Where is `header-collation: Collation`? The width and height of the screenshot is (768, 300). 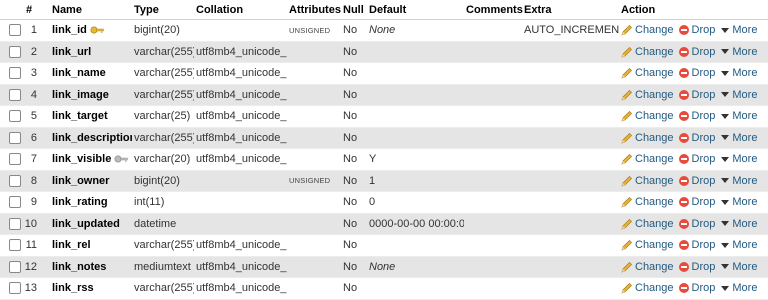
header-collation: Collation is located at coordinates (240, 10).